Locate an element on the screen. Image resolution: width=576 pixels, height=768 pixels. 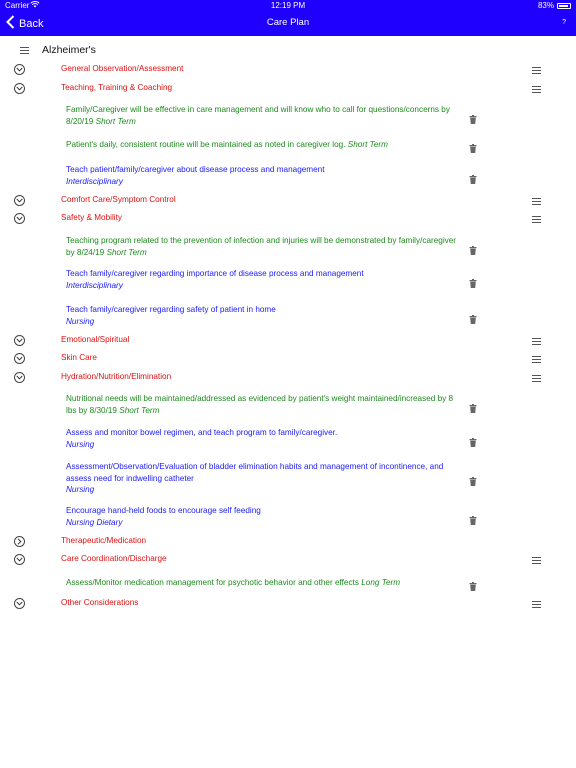
status-bar: Carrier 12:19 PM 83% is located at coordinates (288, 6).